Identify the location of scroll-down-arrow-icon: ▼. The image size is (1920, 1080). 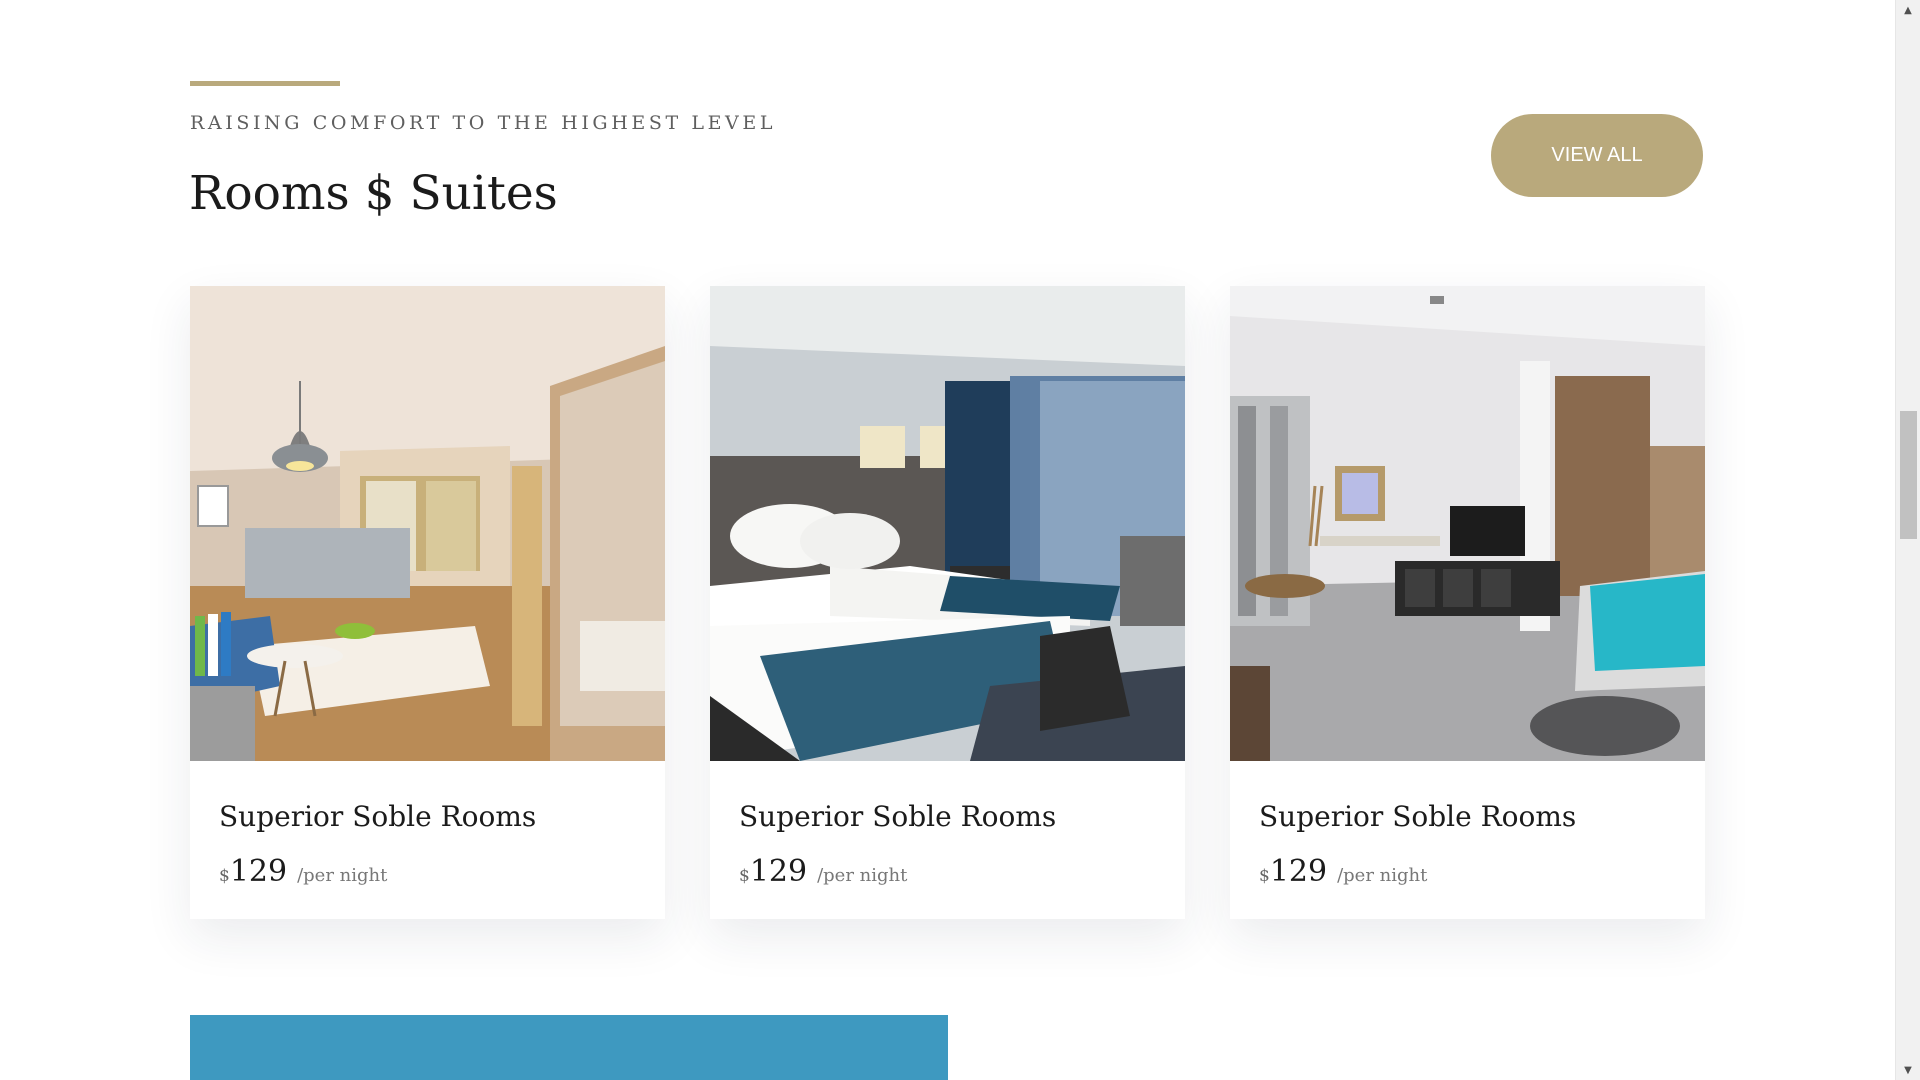
(1908, 1070).